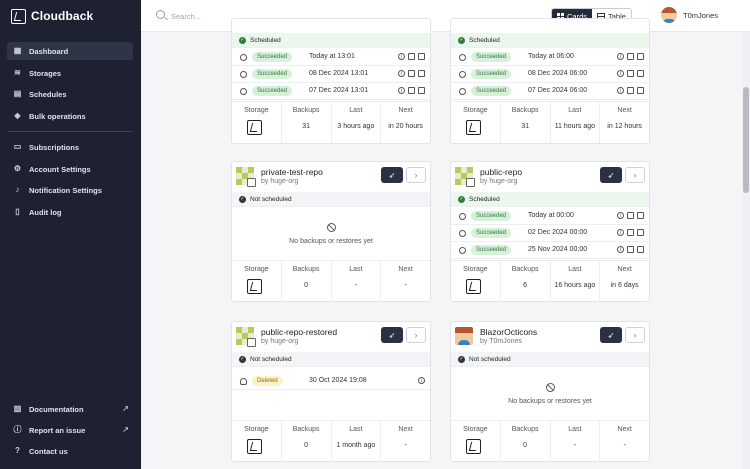 The image size is (750, 469). I want to click on table-row: Succeeded 07 Dec 2024 06:00 i, so click(550, 91).